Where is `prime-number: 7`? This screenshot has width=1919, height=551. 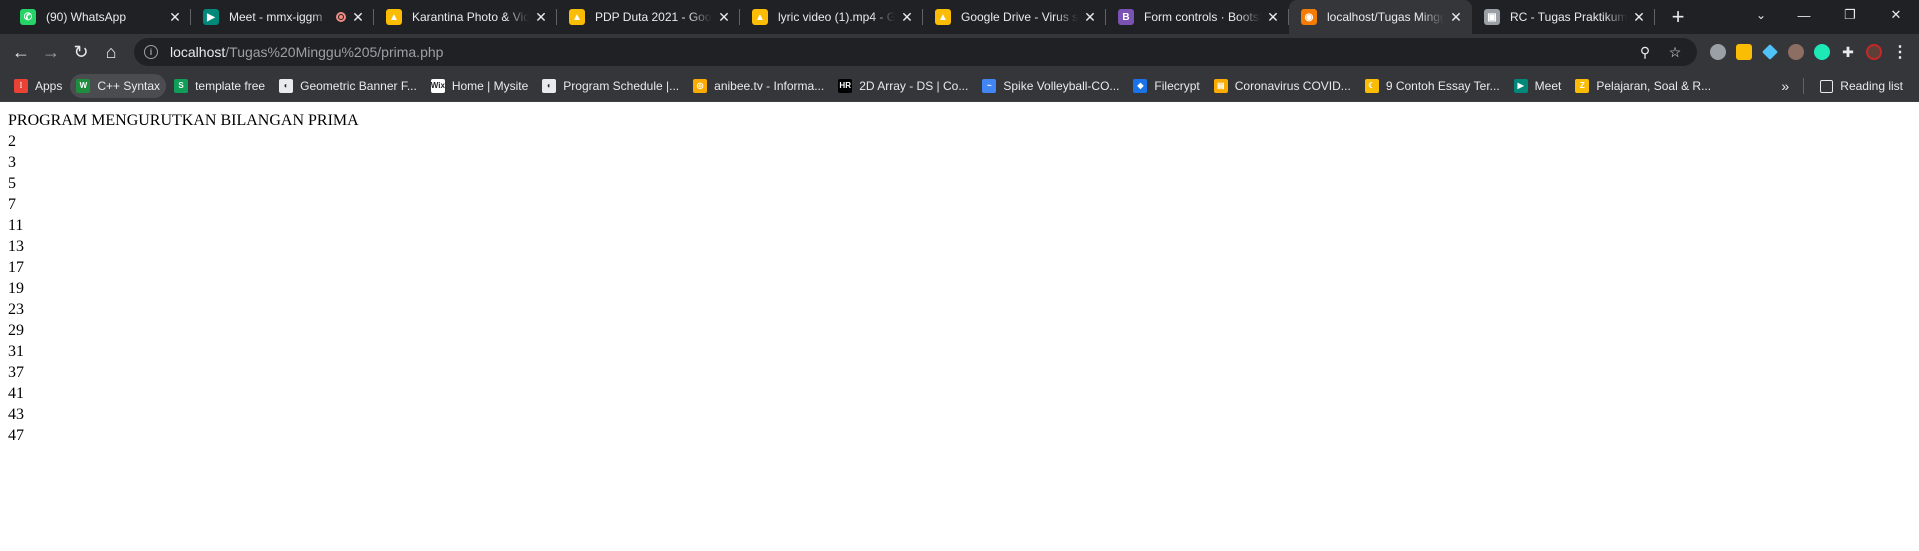 prime-number: 7 is located at coordinates (12, 204).